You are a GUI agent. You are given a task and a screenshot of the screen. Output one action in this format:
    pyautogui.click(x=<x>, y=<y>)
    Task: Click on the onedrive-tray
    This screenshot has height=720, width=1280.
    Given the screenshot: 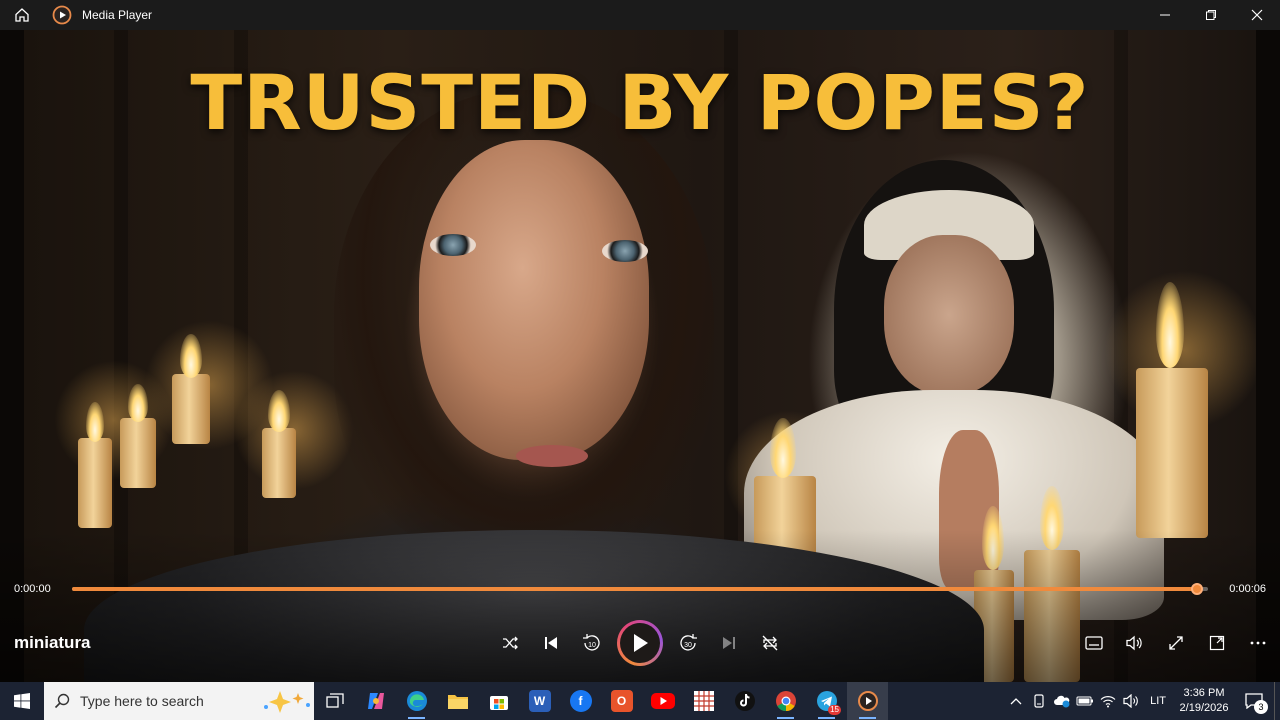 What is the action you would take?
    pyautogui.click(x=1061, y=701)
    